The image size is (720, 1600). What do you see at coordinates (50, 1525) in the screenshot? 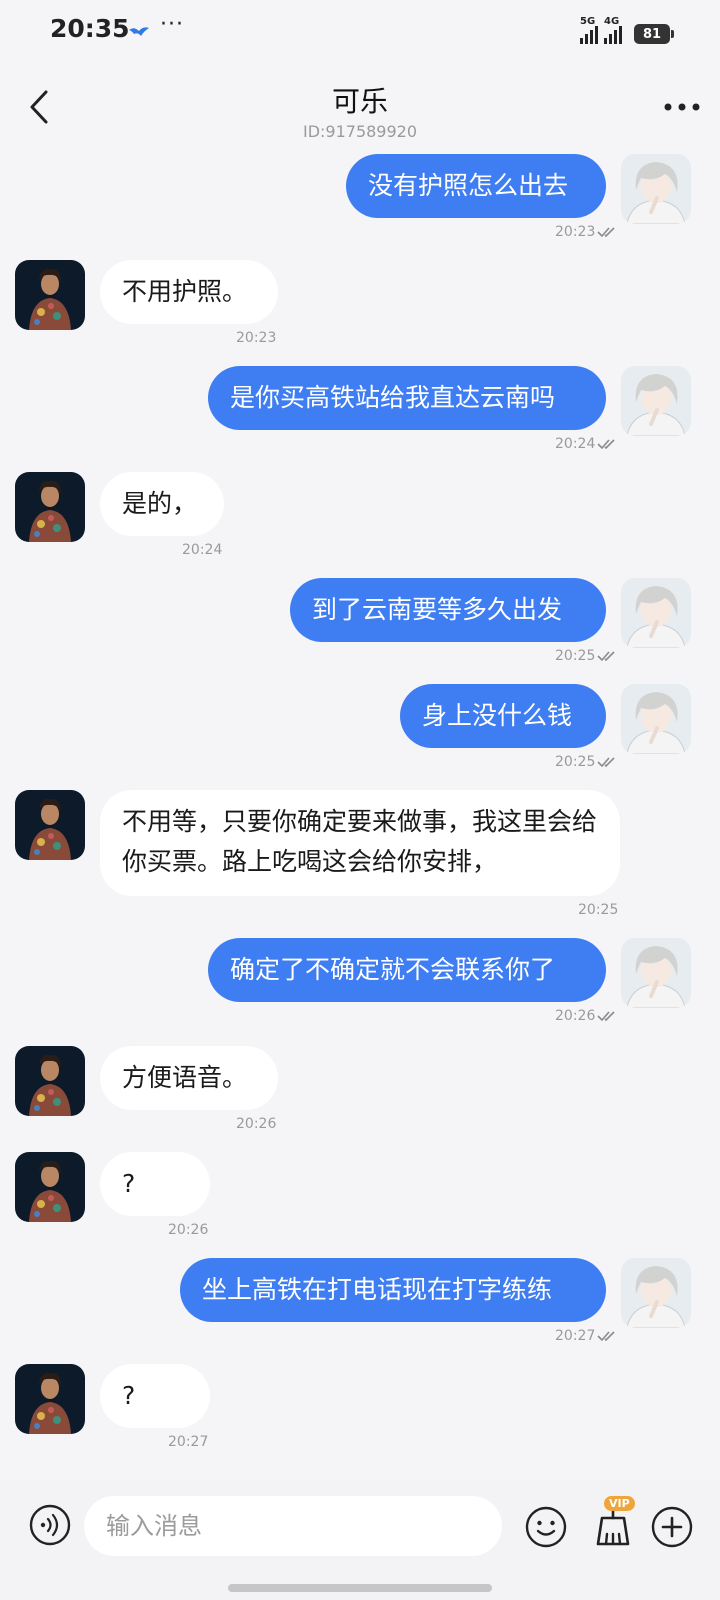
I see `voice-icon` at bounding box center [50, 1525].